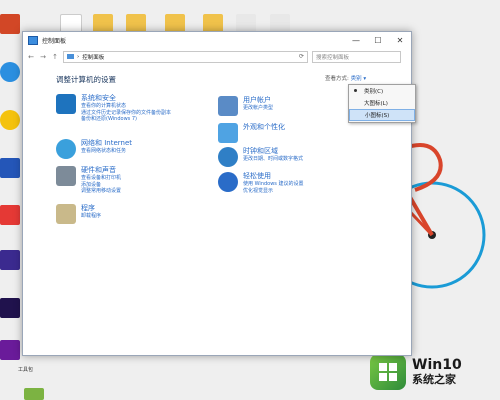 The width and height of the screenshot is (500, 400). Describe the element at coordinates (10, 308) in the screenshot. I see `desktop-icon-dark-app` at that location.